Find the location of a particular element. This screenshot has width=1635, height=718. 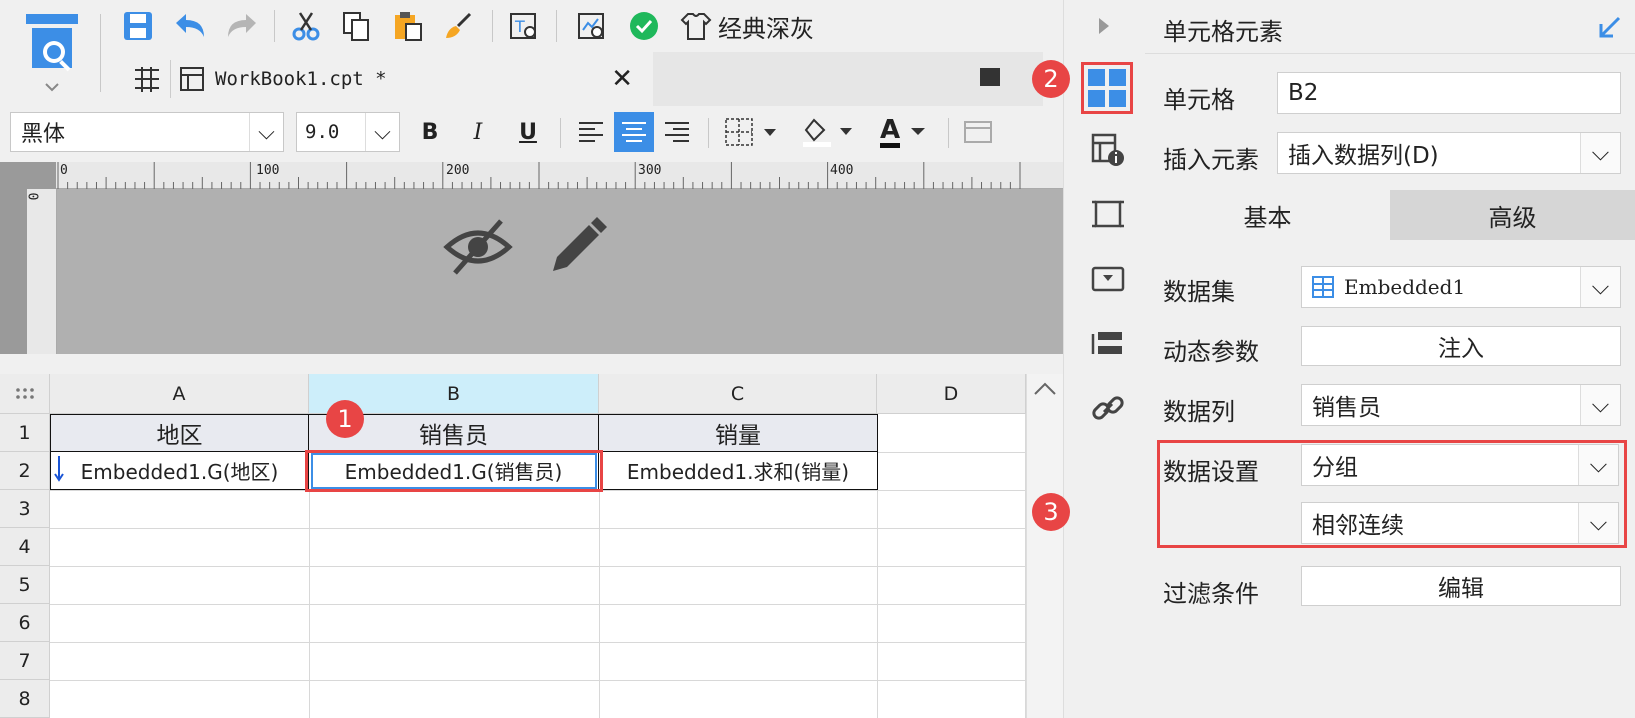

cell-element-tab is located at coordinates (1107, 88).